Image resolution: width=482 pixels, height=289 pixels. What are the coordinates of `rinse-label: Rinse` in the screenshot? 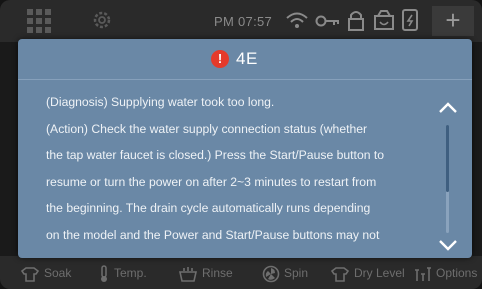 It's located at (217, 273).